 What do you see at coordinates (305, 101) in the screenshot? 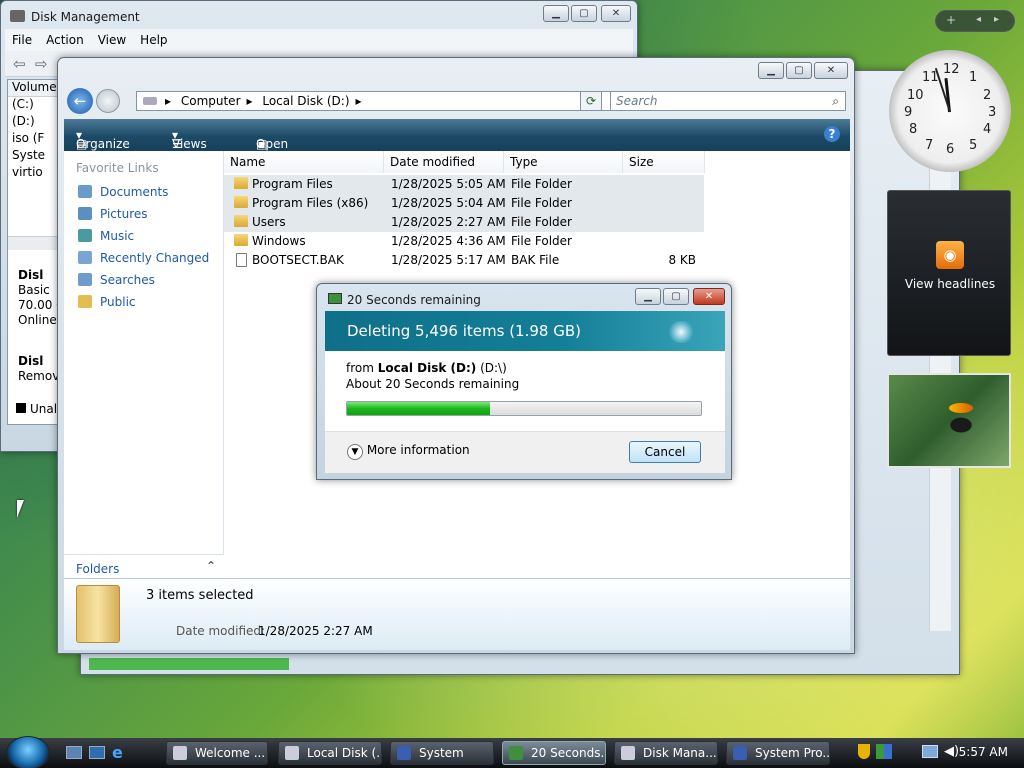
I see `breadcrumb-local-disk: Local Disk (D:)` at bounding box center [305, 101].